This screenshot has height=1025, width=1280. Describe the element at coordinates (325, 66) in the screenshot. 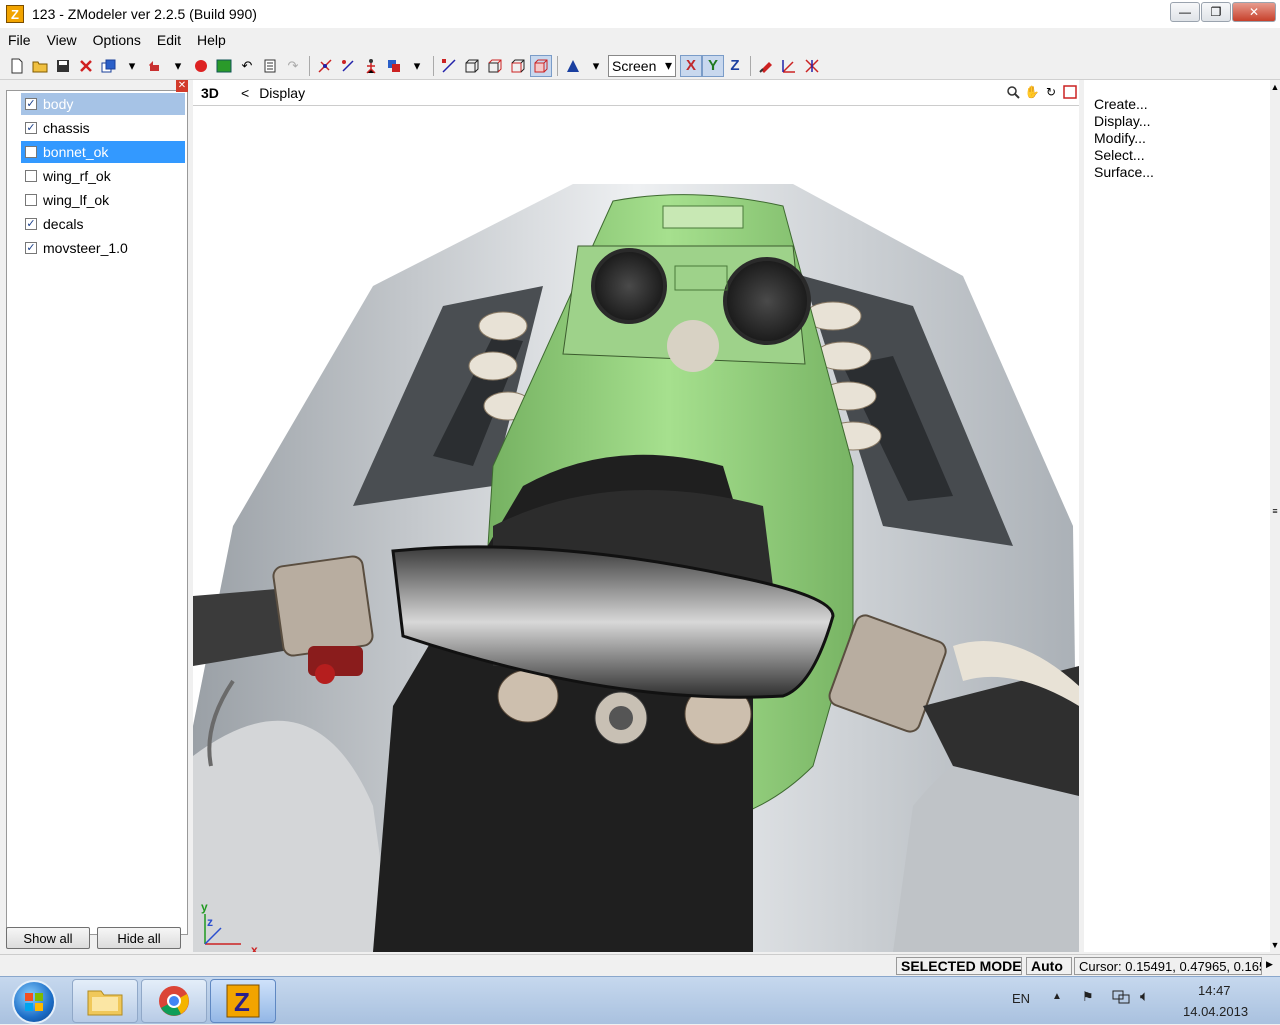

I see `select-vertex-icon` at that location.